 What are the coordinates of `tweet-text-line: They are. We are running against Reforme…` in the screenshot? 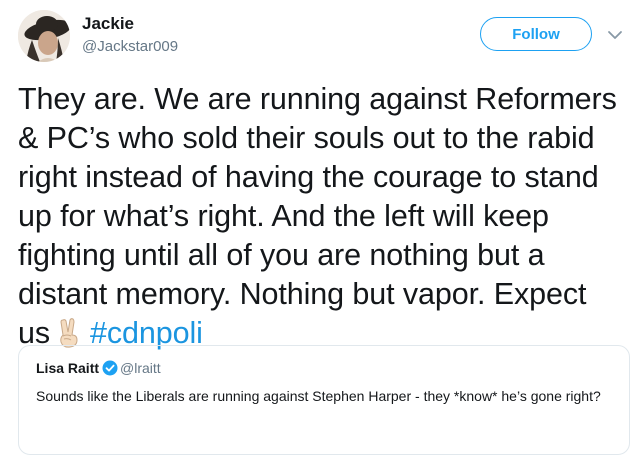 It's located at (317, 99).